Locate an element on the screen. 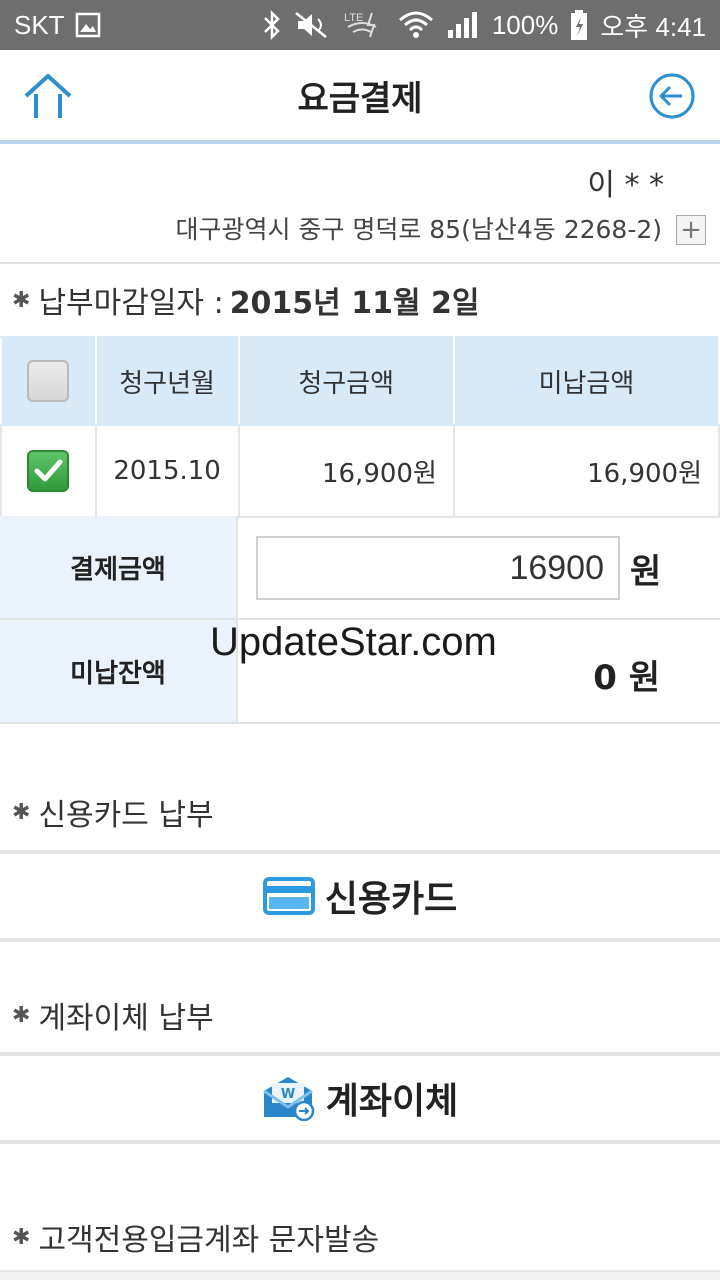  card-section-label: 신용카드 납부 is located at coordinates (126, 815).